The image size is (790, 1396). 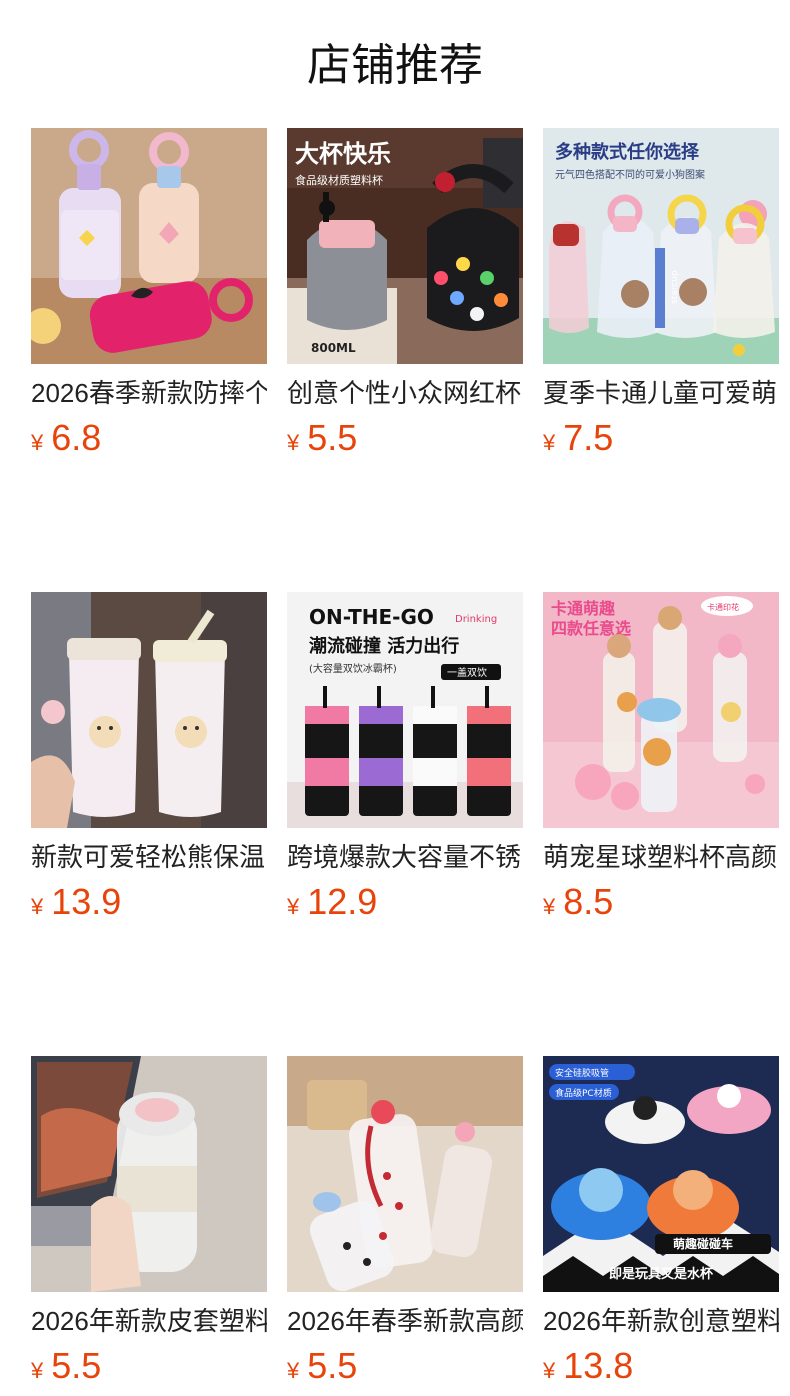 I want to click on promo-badge: 一盖双饮, so click(x=467, y=672).